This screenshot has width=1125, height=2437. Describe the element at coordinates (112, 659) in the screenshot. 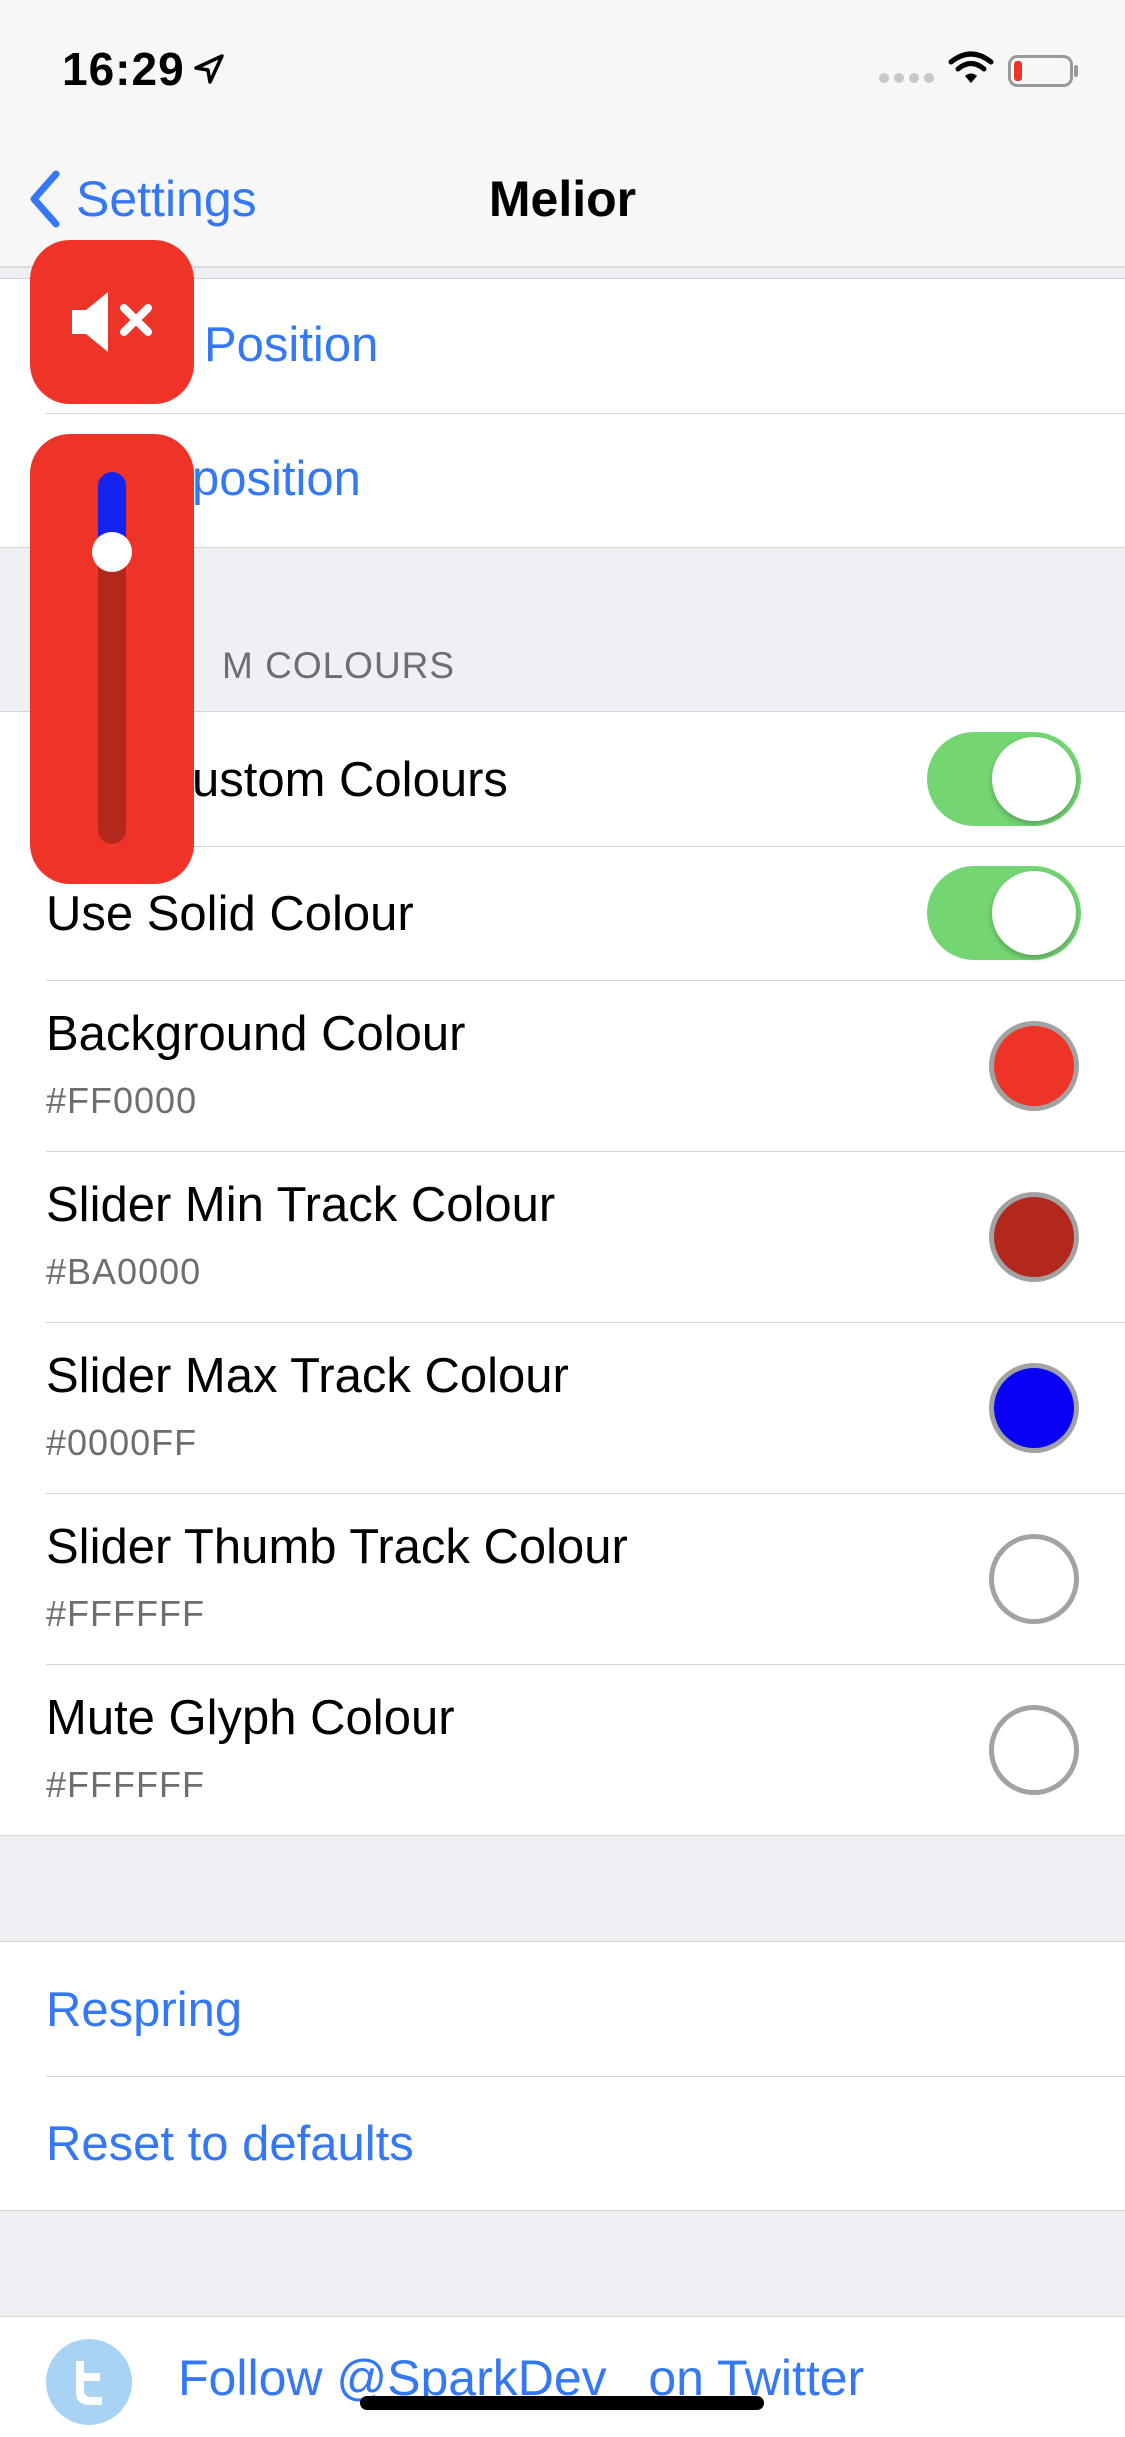

I see `volume-slider` at that location.